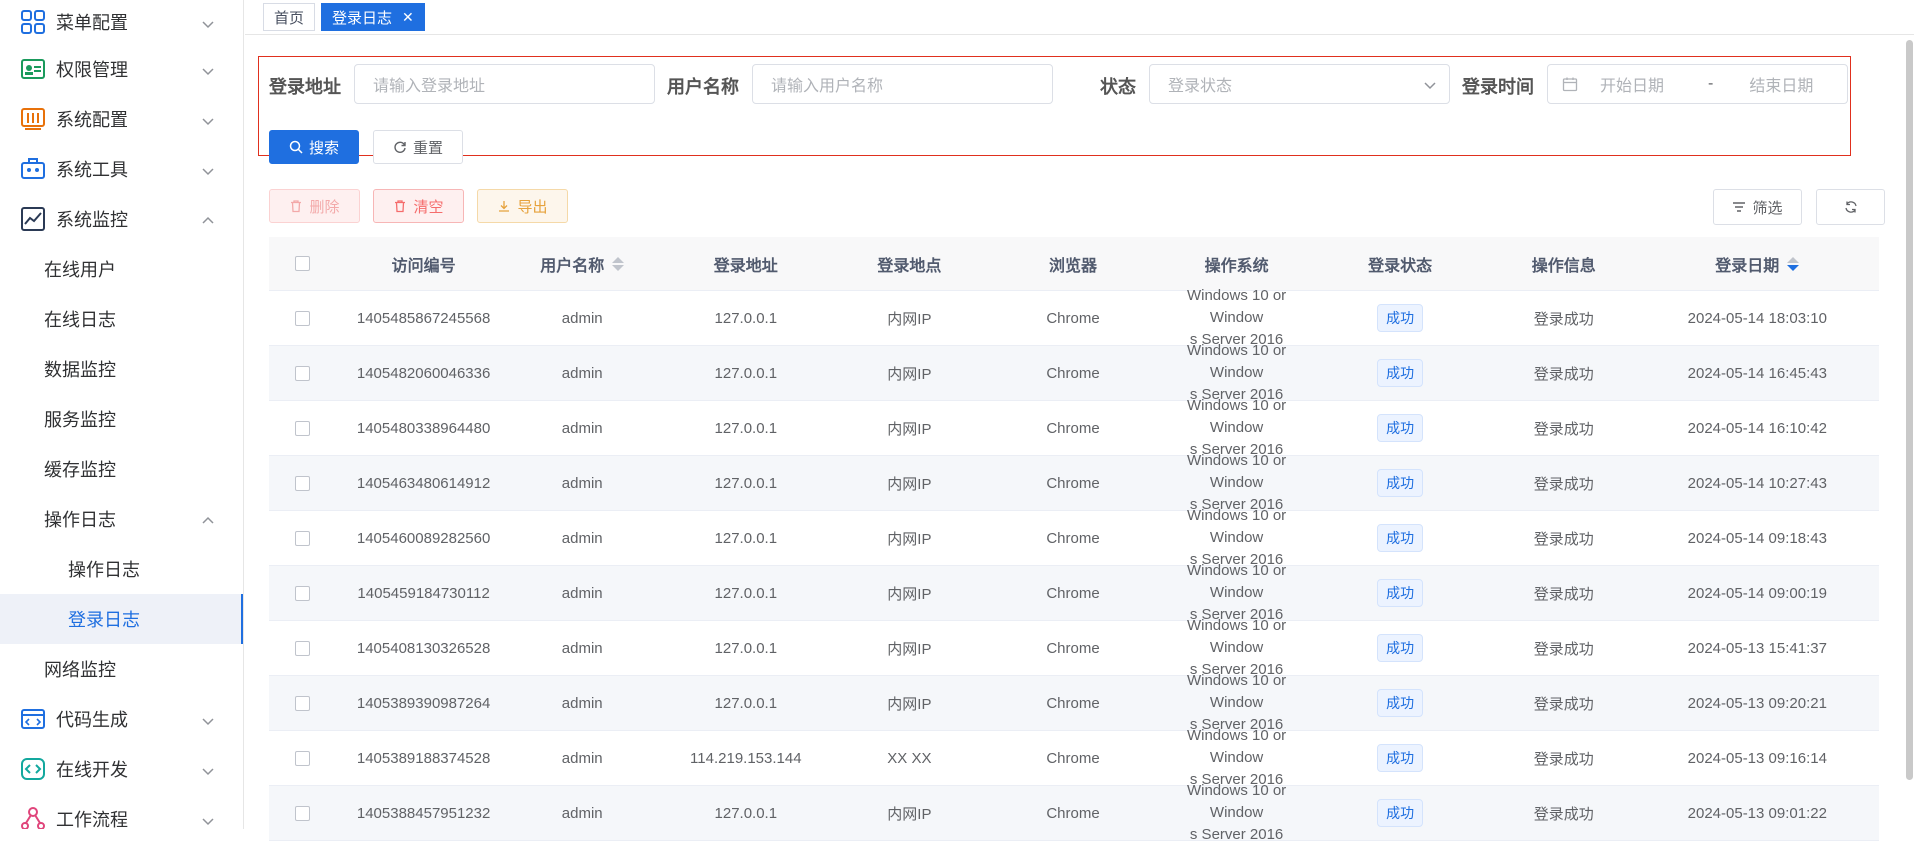 This screenshot has height=846, width=1914. What do you see at coordinates (121, 369) in the screenshot?
I see `sidebar-item-data-monitor: 数据监控` at bounding box center [121, 369].